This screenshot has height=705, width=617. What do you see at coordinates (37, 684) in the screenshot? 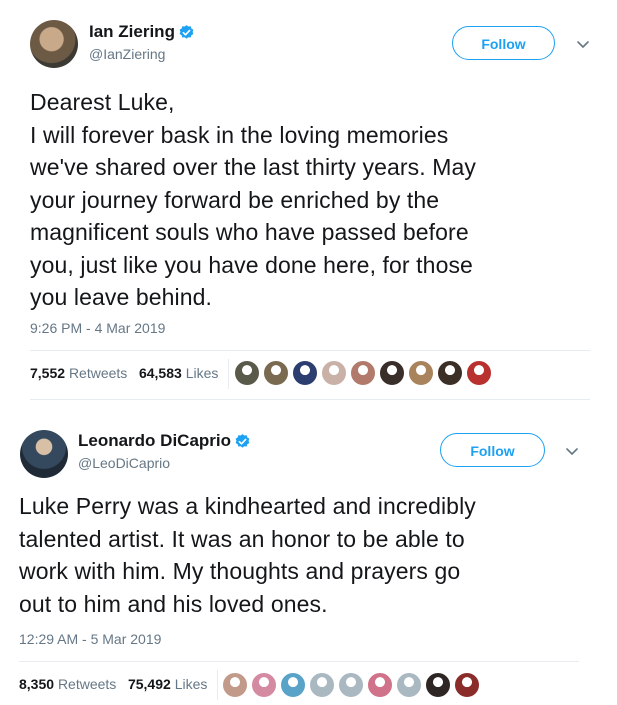
I see `retweets-count: 8,350` at bounding box center [37, 684].